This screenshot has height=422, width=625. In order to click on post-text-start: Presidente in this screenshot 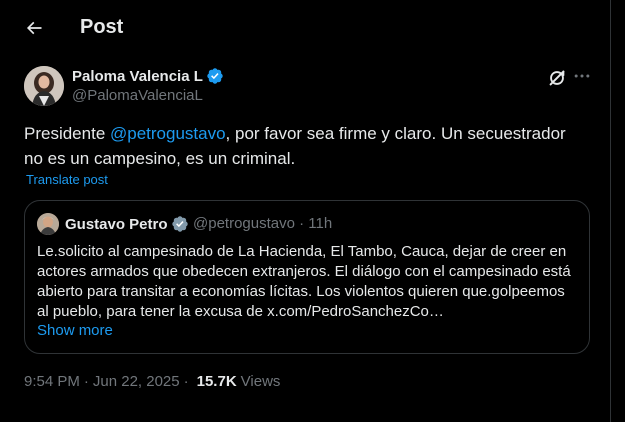, I will do `click(67, 133)`.